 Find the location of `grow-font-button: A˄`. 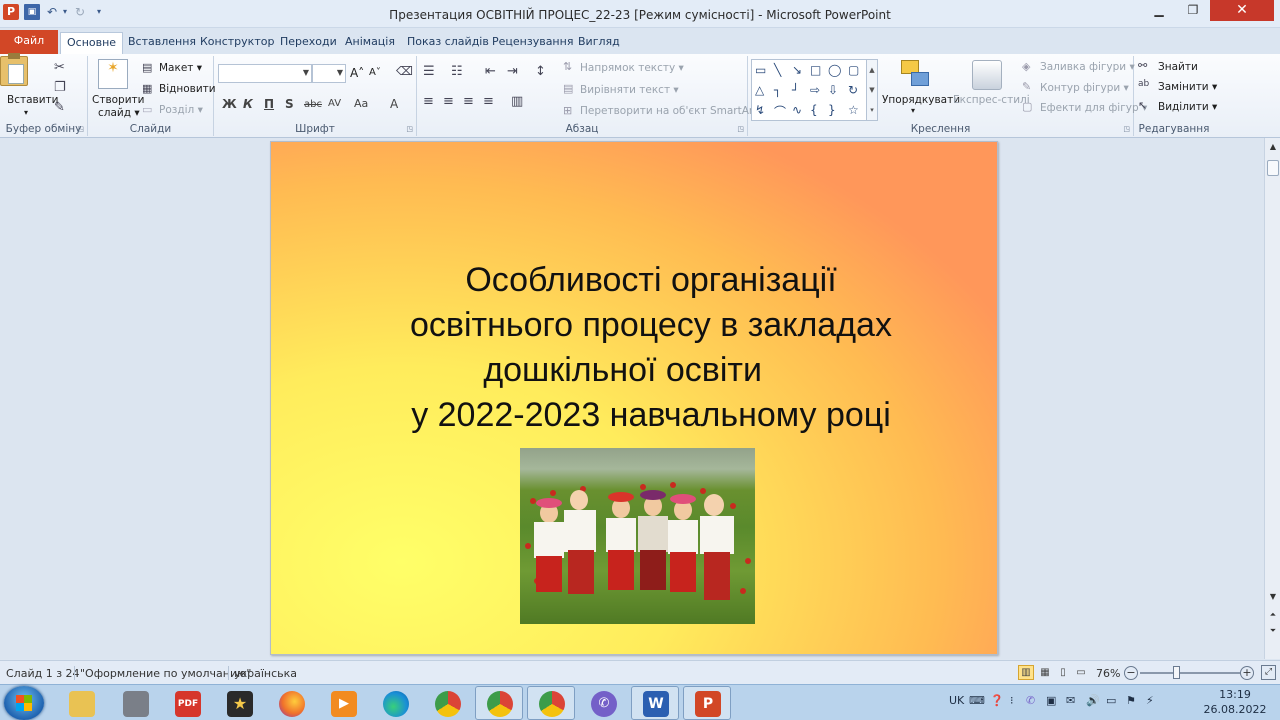

grow-font-button: A˄ is located at coordinates (357, 73).